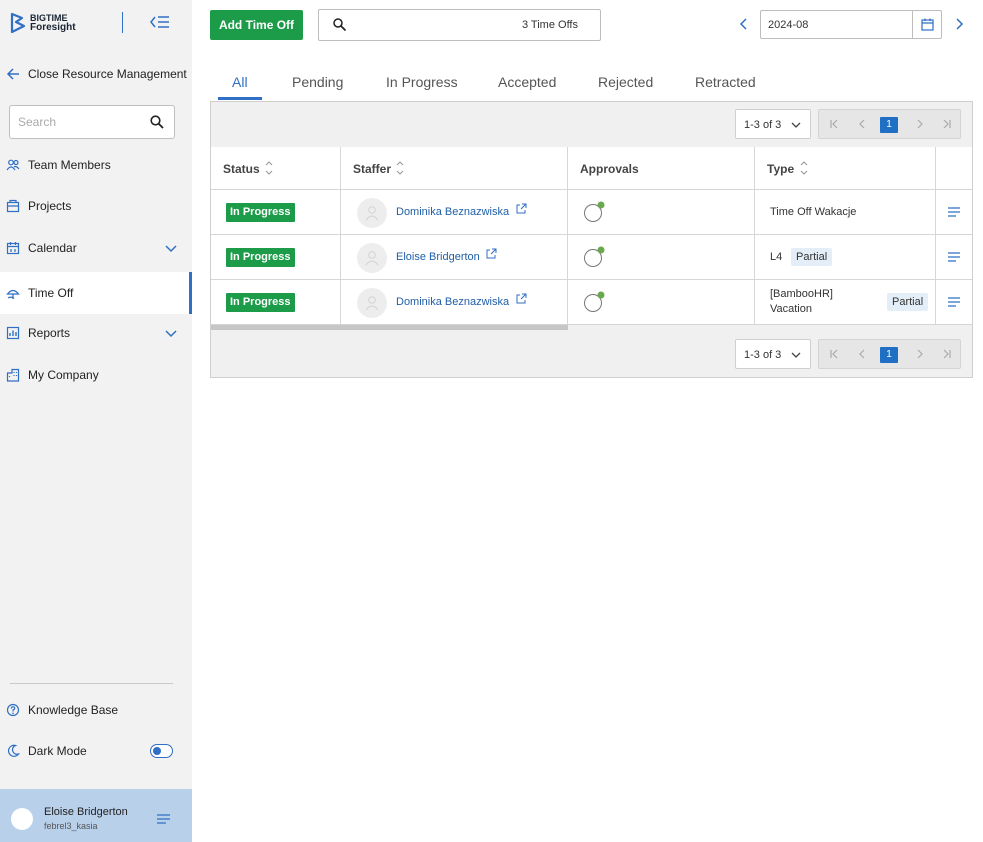  Describe the element at coordinates (51, 293) in the screenshot. I see `sidebar-item-label: Time Off` at that location.